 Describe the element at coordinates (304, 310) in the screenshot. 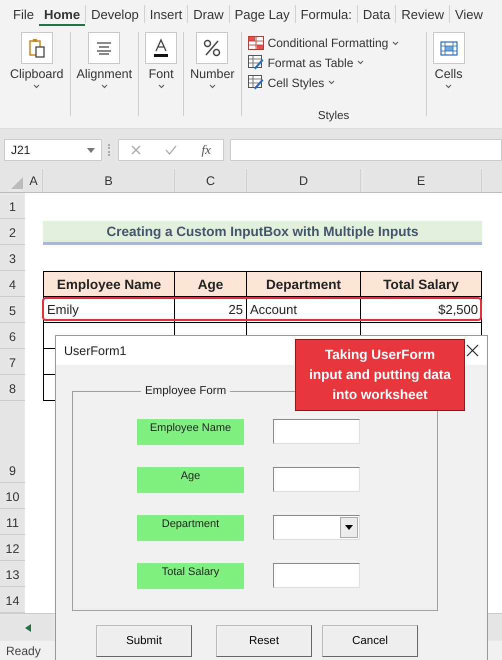

I see `table-cell: Account` at that location.